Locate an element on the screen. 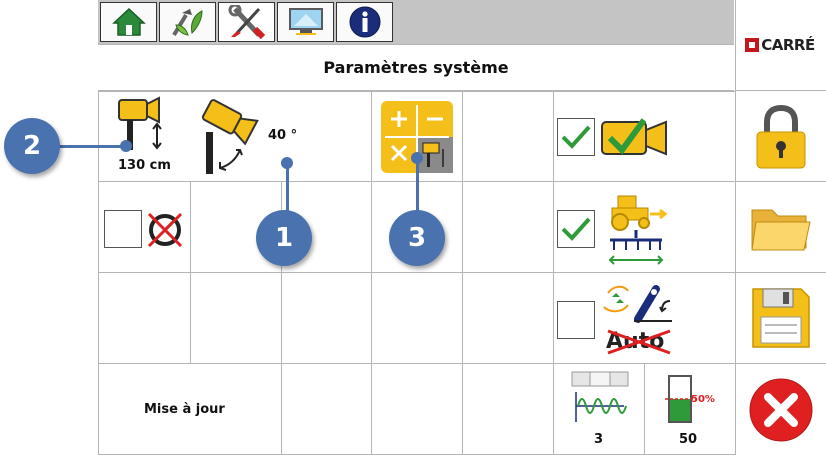  speed-sensor-cell is located at coordinates (144, 227).